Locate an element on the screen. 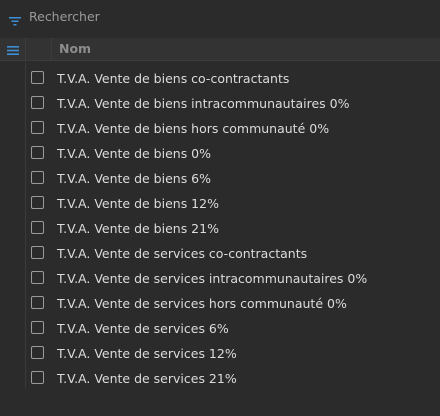  column-menu-button is located at coordinates (13, 49).